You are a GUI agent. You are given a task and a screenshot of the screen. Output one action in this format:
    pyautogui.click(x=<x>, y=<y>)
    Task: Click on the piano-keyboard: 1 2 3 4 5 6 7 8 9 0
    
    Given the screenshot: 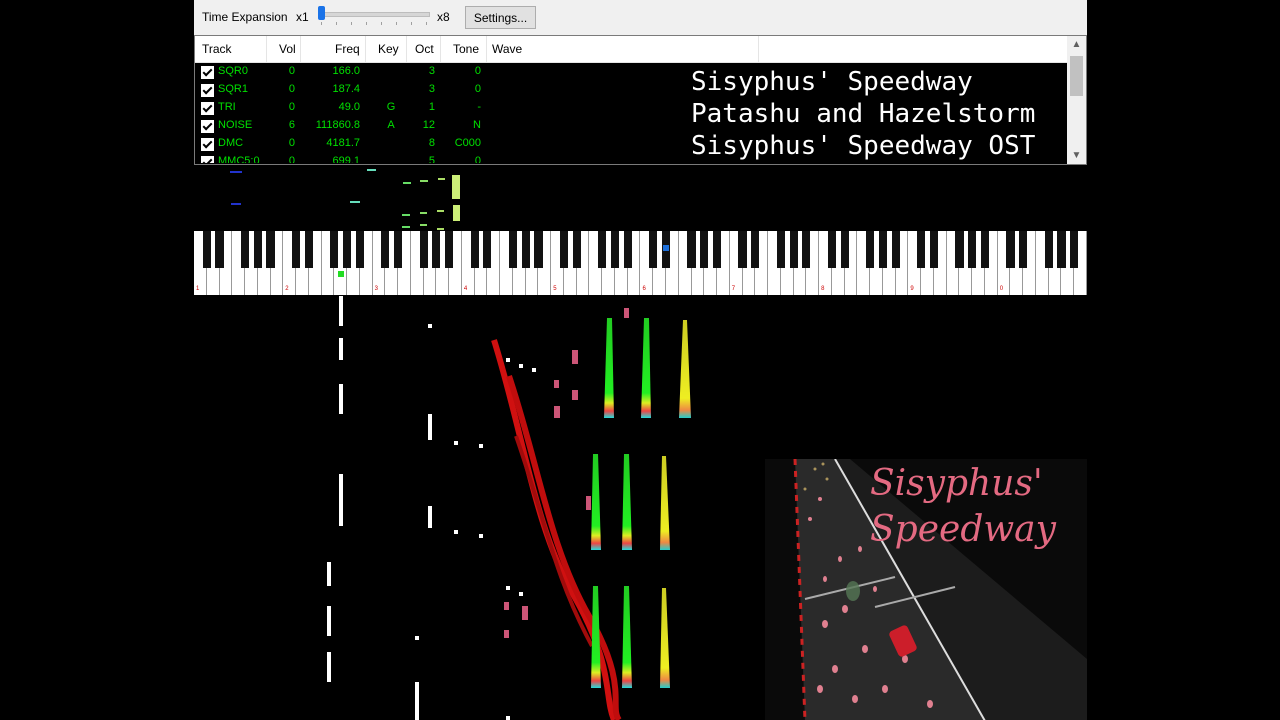 What is the action you would take?
    pyautogui.click(x=640, y=263)
    